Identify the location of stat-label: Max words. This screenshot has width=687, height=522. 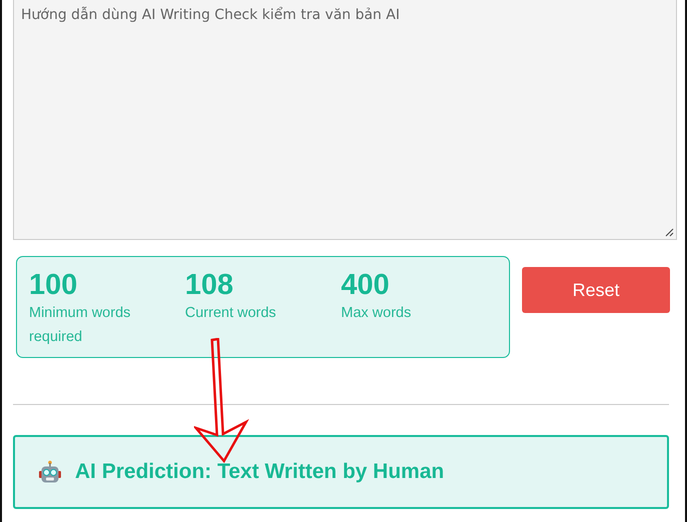
(376, 313).